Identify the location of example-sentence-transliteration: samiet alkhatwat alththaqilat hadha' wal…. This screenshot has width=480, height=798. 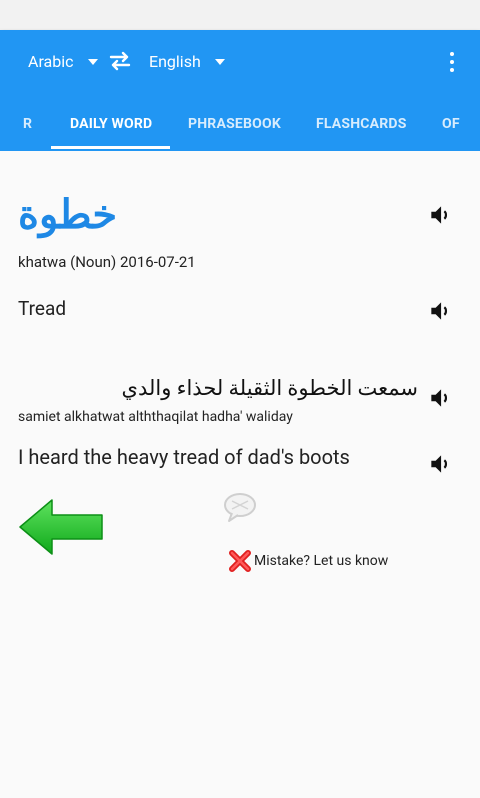
(155, 417).